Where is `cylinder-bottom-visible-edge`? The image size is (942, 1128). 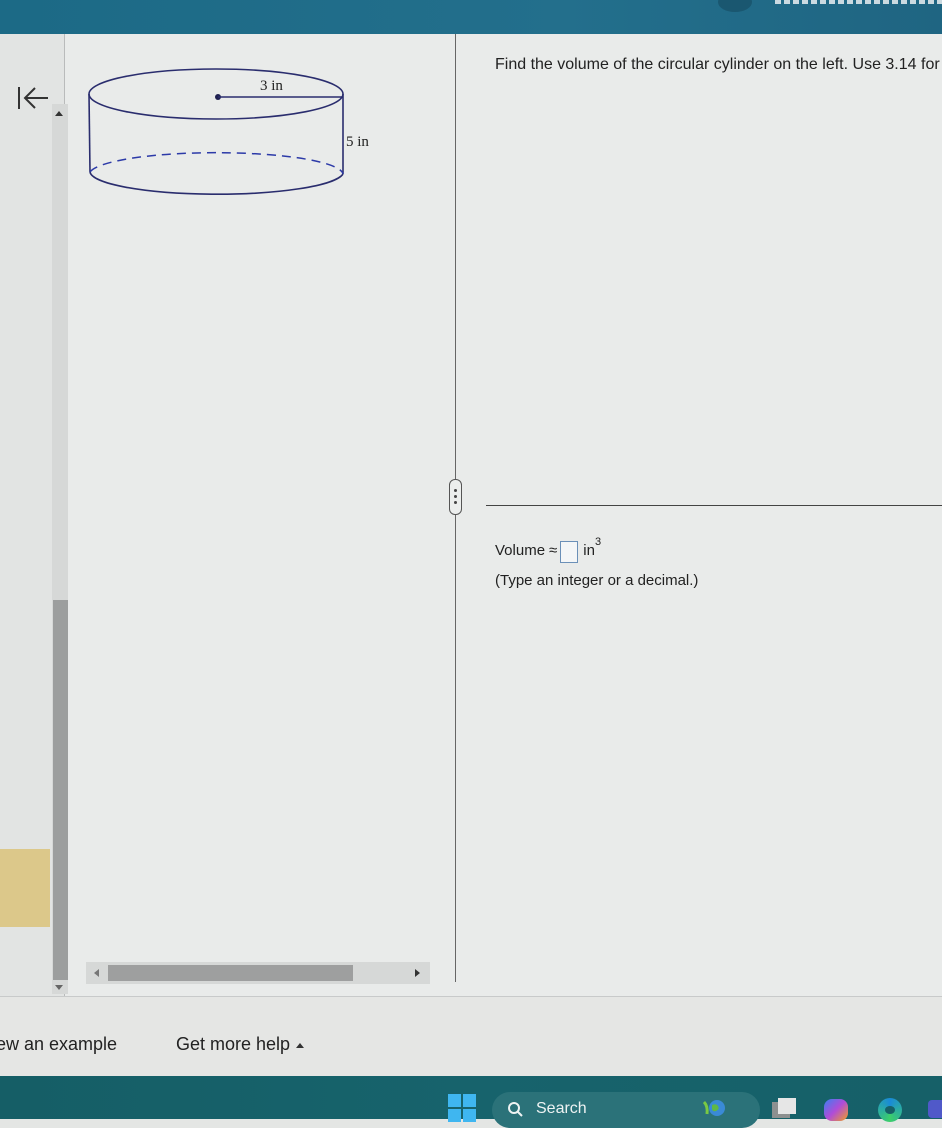
cylinder-bottom-visible-edge is located at coordinates (216, 183).